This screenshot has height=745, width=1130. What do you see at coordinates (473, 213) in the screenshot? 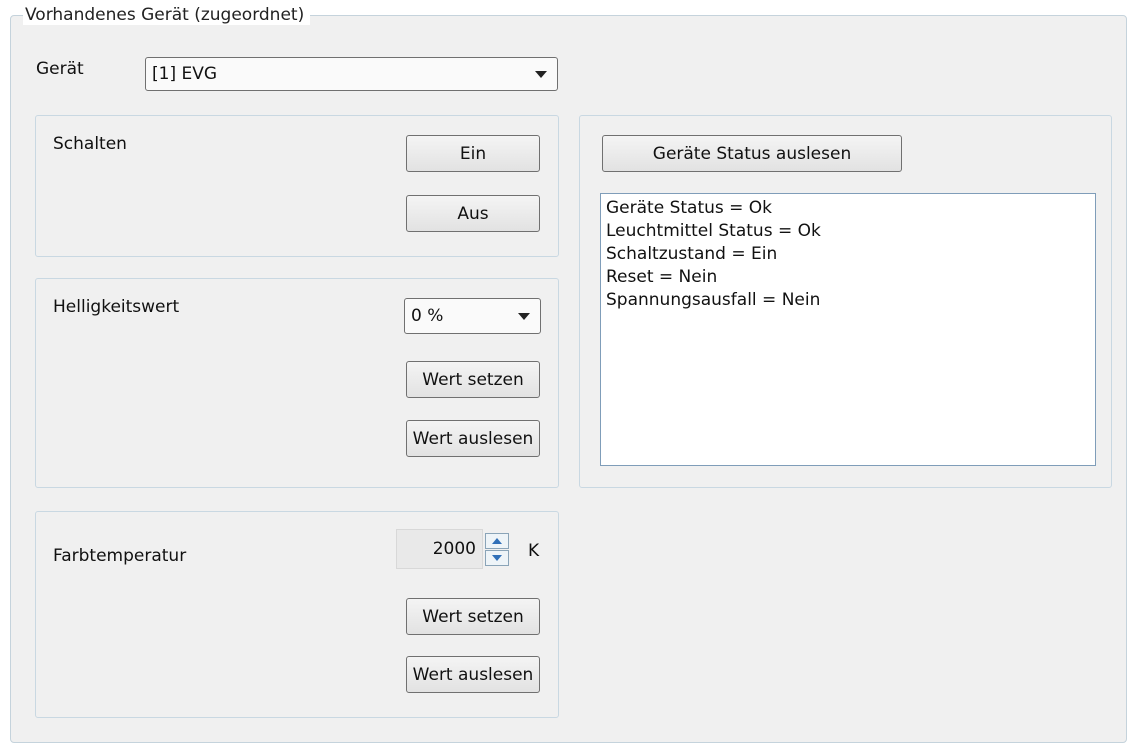
I see `off-button: Aus` at bounding box center [473, 213].